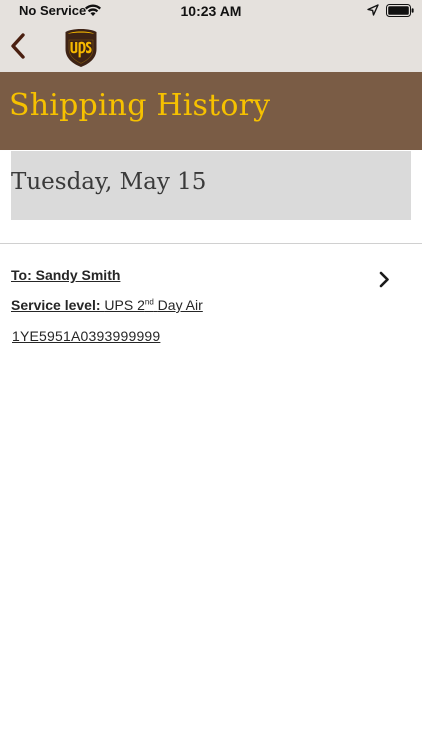  I want to click on date-header-label: Tuesday, May 15, so click(109, 182).